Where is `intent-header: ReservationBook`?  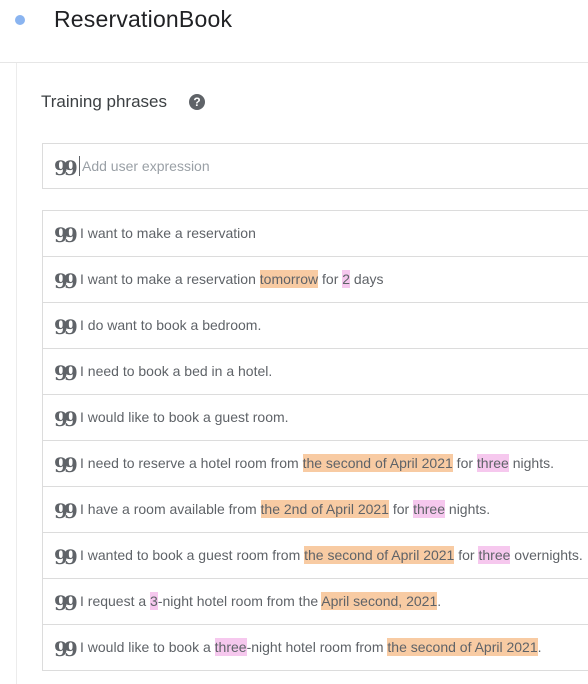
intent-header: ReservationBook is located at coordinates (294, 31).